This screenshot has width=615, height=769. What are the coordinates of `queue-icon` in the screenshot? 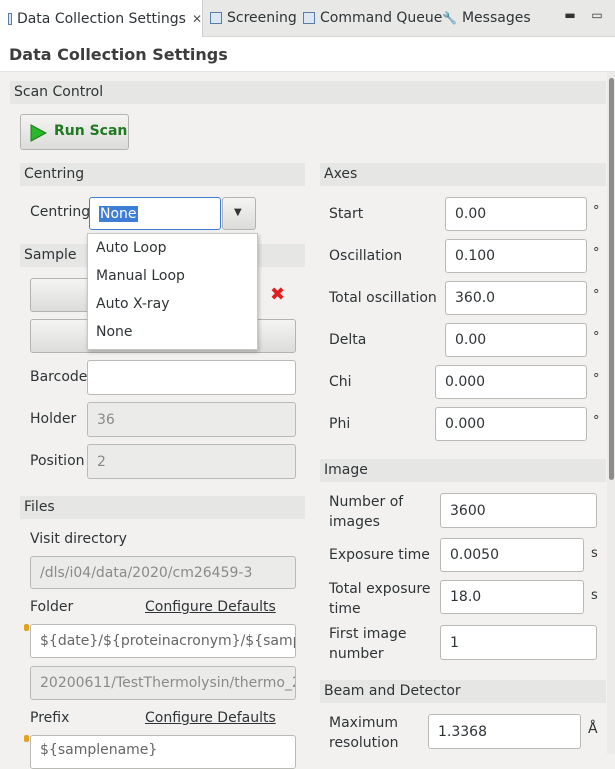 It's located at (309, 18).